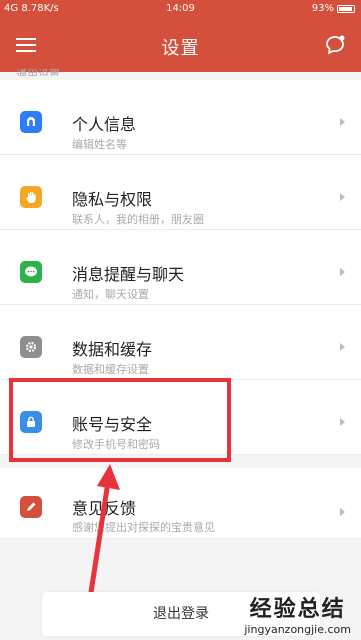 This screenshot has width=361, height=640. Describe the element at coordinates (180, 342) in the screenshot. I see `settings-item-data-cache: 数据和缓存 数据和缓存设置` at that location.